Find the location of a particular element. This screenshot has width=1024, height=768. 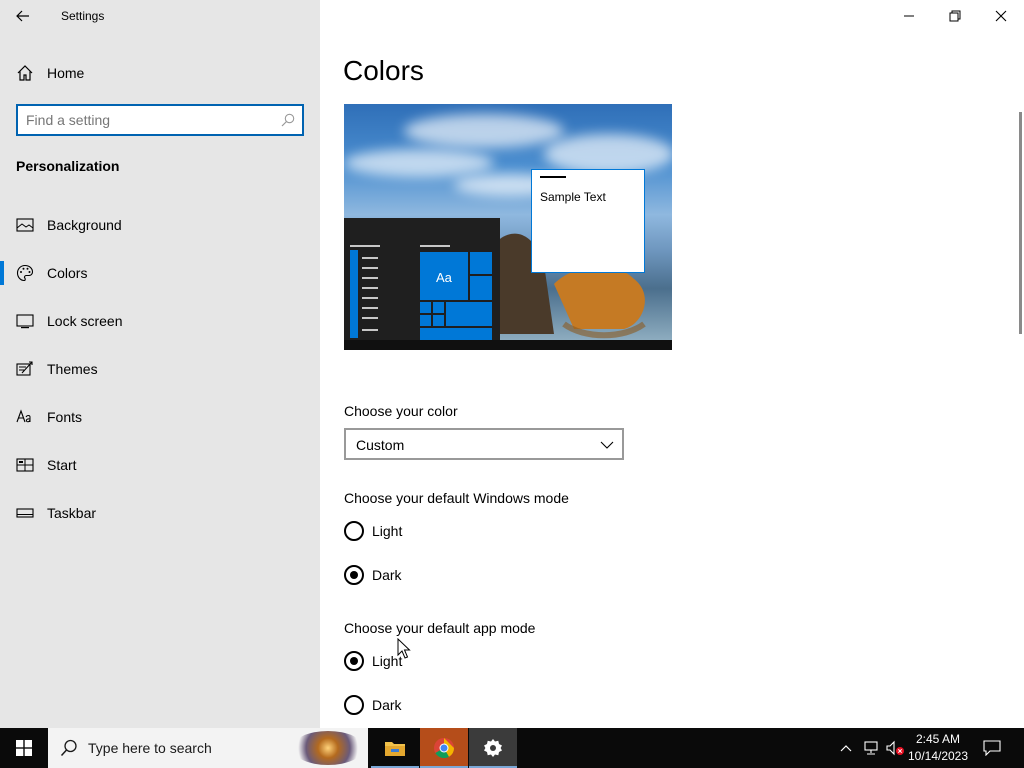

sidebar-item-label: Background is located at coordinates (84, 225).